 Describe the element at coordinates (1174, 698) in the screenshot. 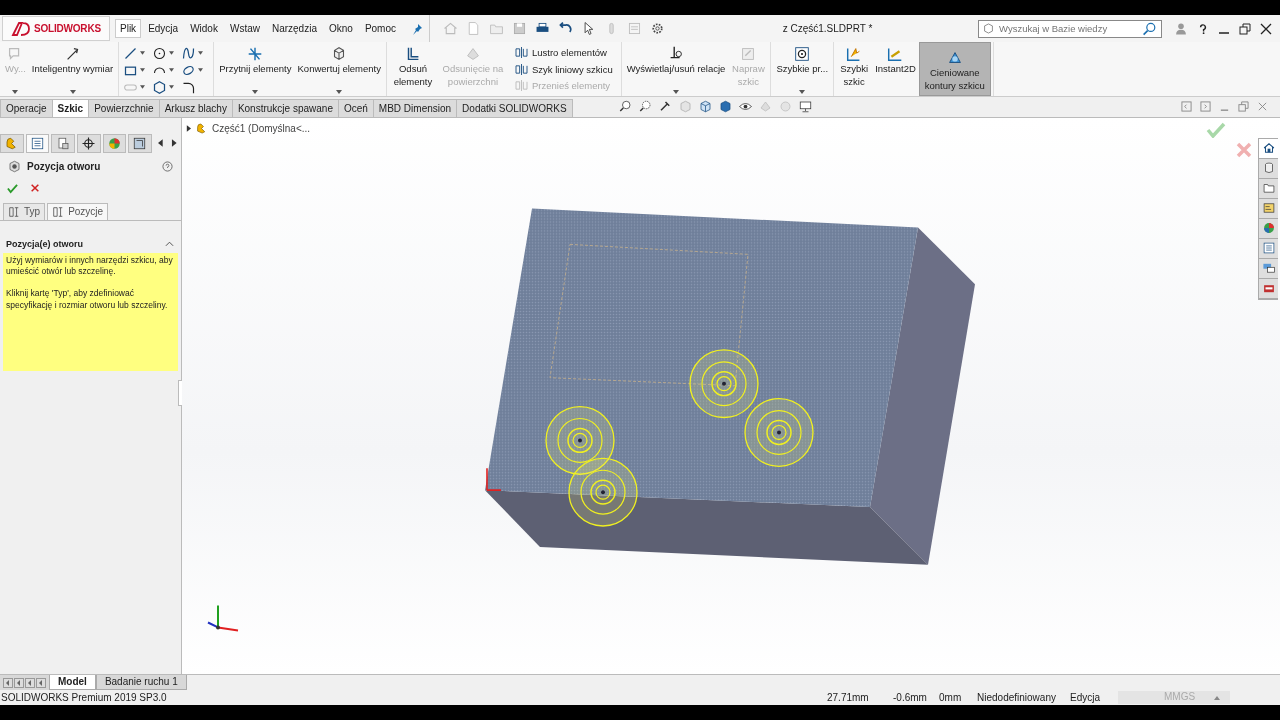

I see `status-field: MMGS` at that location.